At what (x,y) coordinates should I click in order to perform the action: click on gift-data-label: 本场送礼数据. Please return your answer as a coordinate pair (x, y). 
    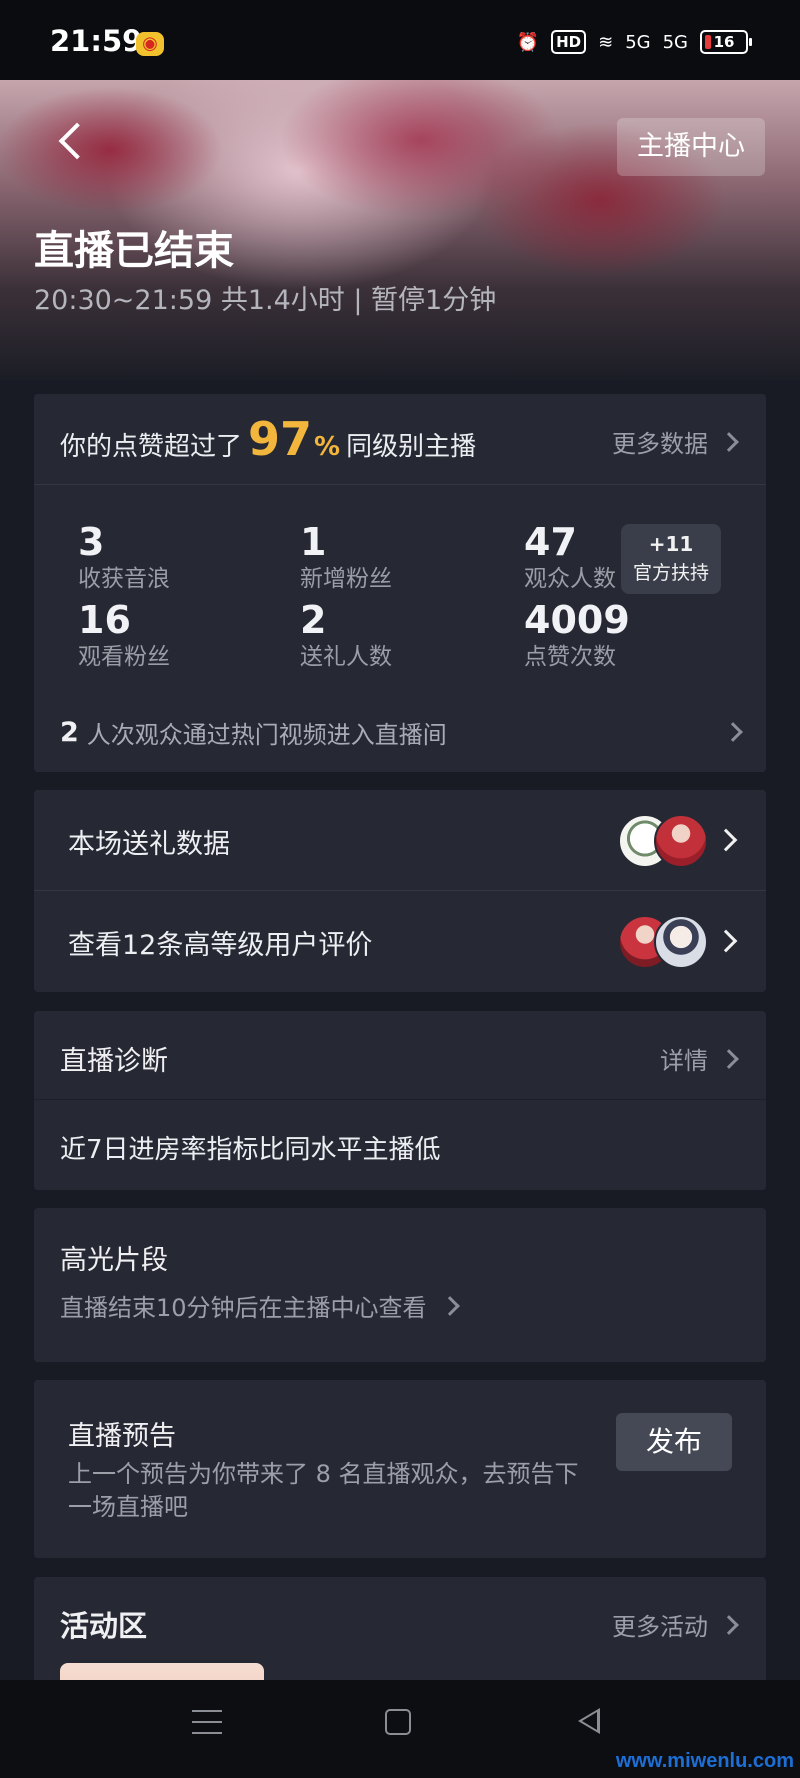
    Looking at the image, I should click on (149, 844).